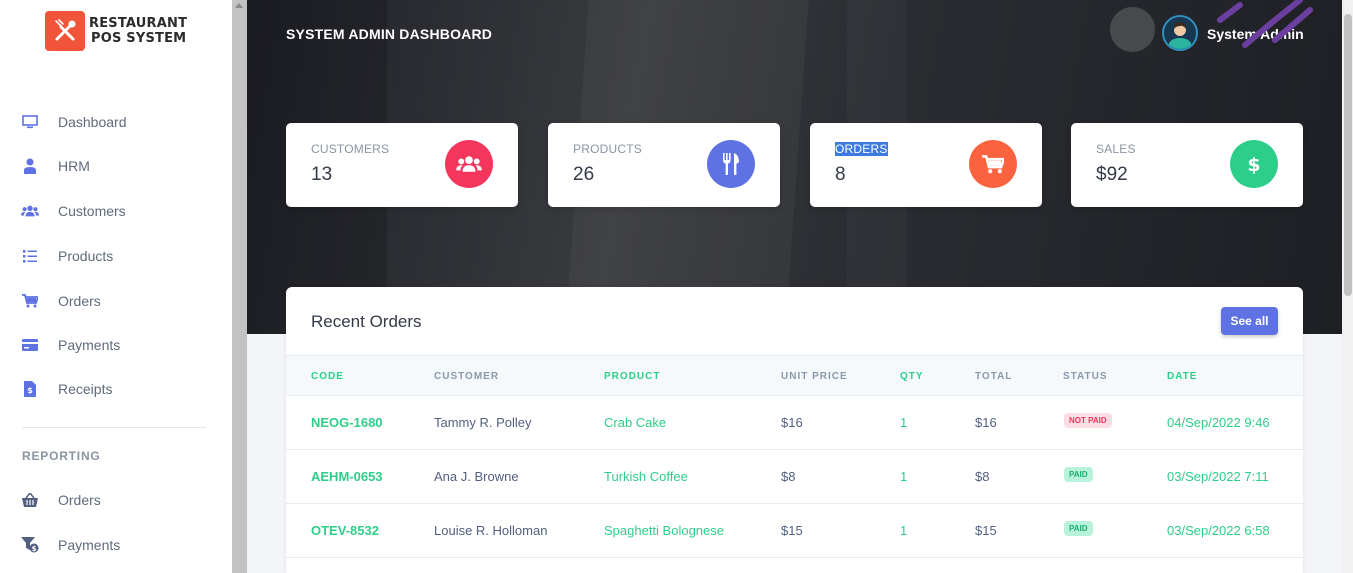  I want to click on monitor-icon, so click(30, 122).